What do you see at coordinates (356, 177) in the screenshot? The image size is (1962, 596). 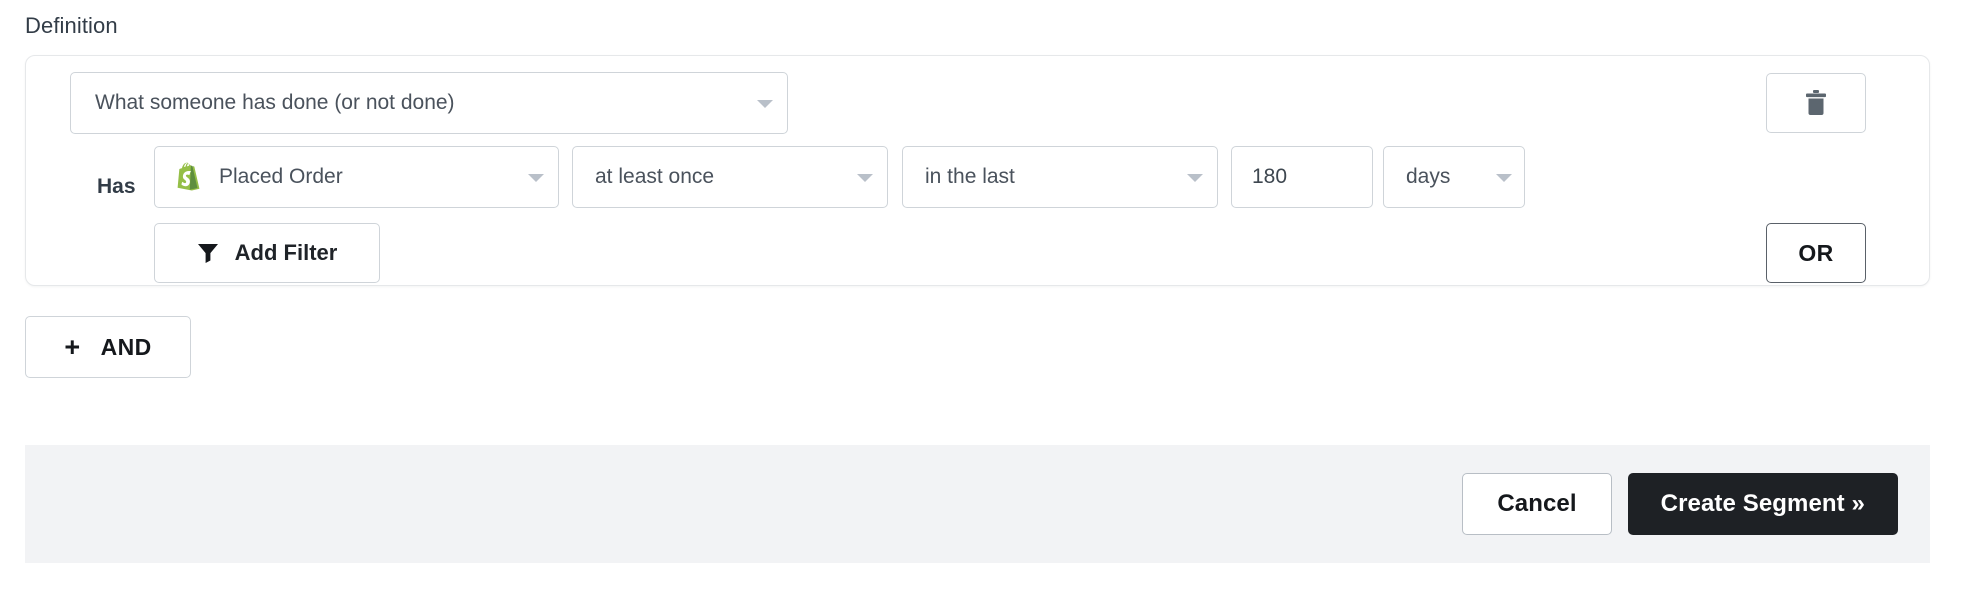 I see `metric-select: Placed Order` at bounding box center [356, 177].